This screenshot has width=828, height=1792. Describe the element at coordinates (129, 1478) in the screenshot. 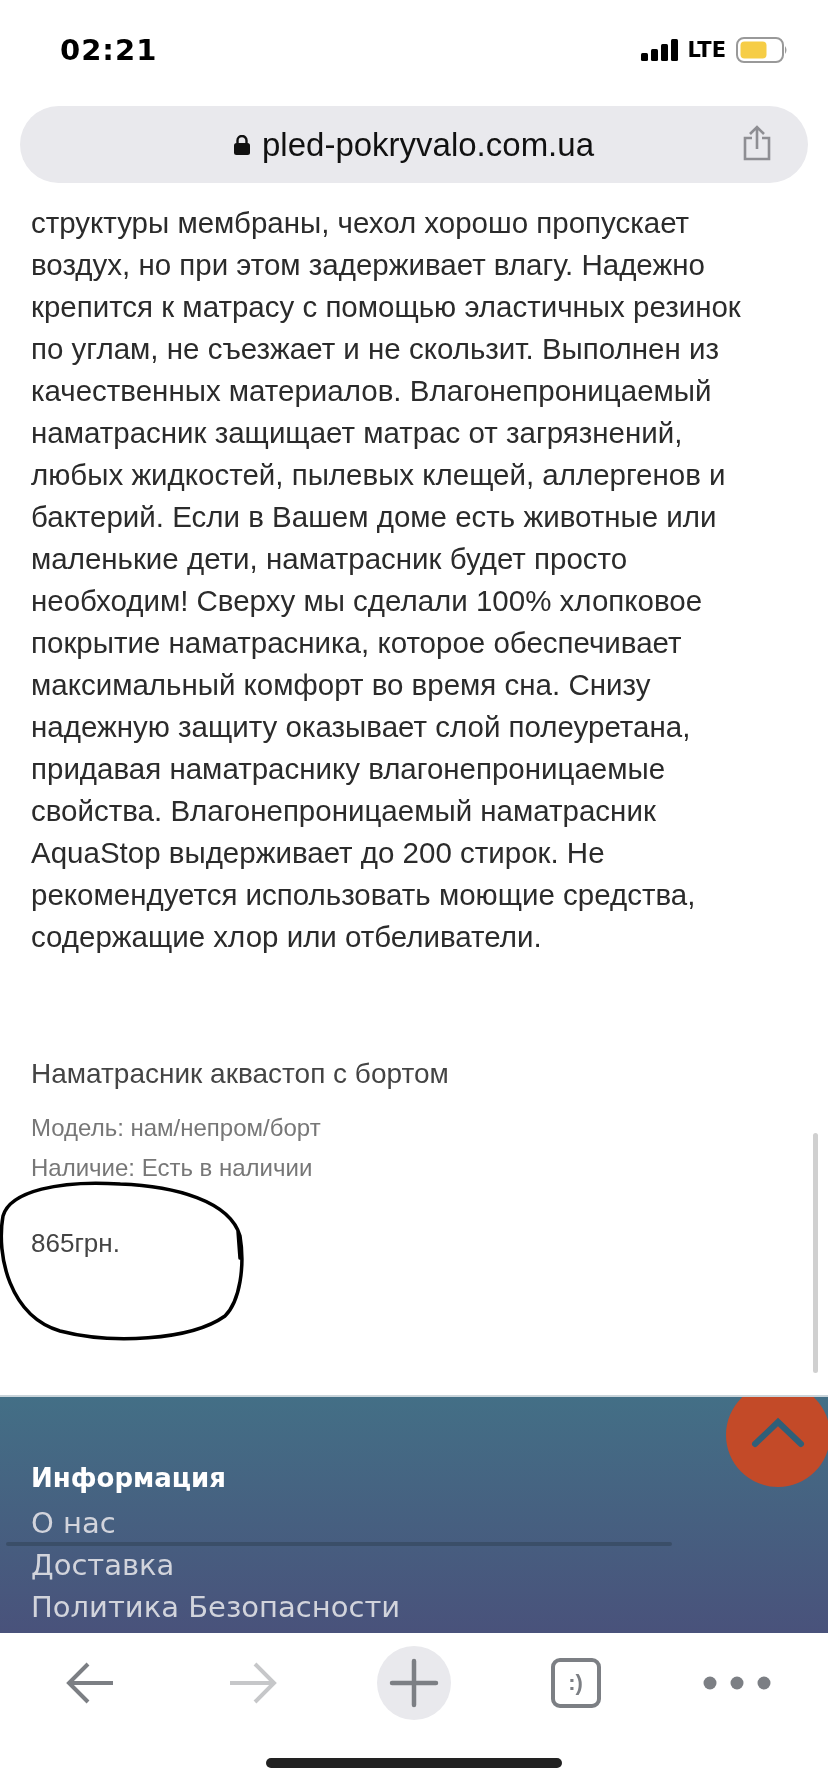

I see `footer-heading: Информация` at that location.